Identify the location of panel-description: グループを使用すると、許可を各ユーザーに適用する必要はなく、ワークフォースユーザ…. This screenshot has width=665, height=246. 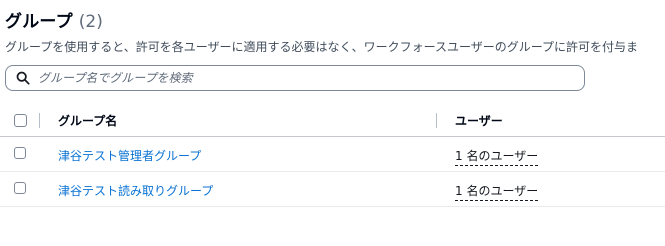
(322, 47).